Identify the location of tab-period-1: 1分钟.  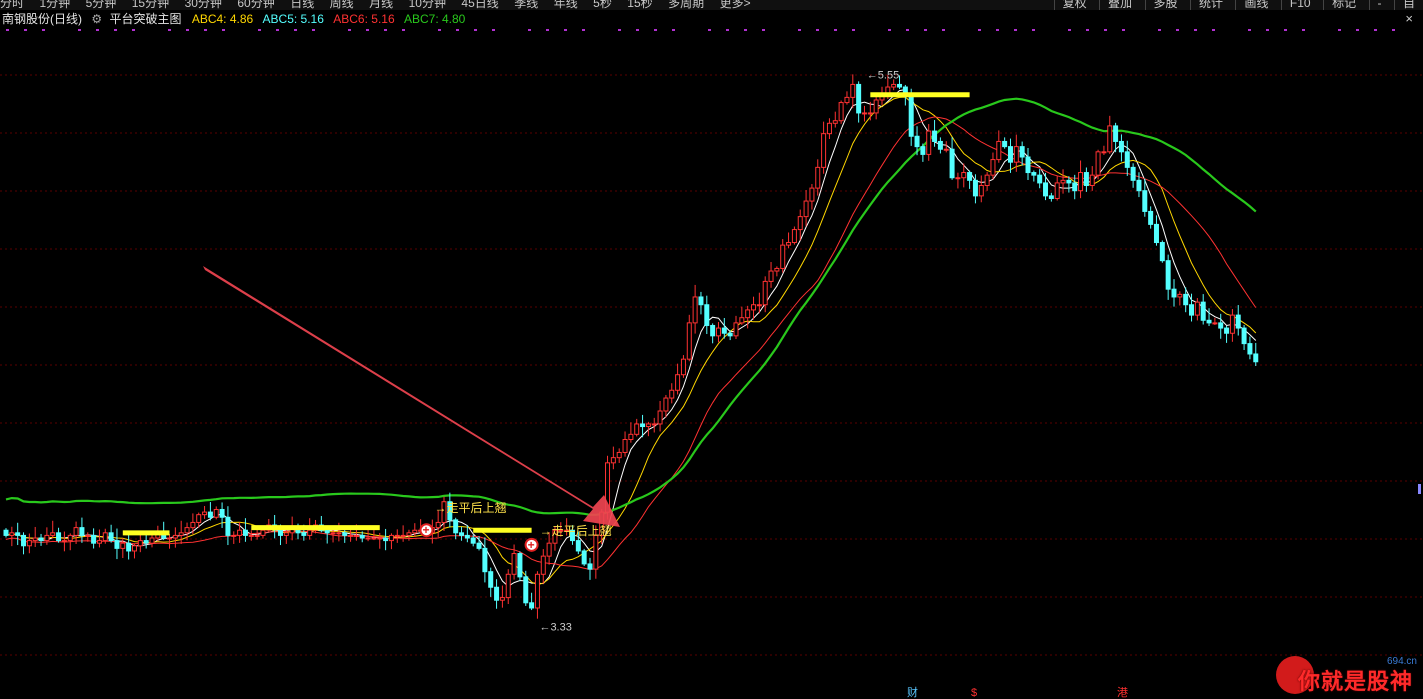
(54, 5).